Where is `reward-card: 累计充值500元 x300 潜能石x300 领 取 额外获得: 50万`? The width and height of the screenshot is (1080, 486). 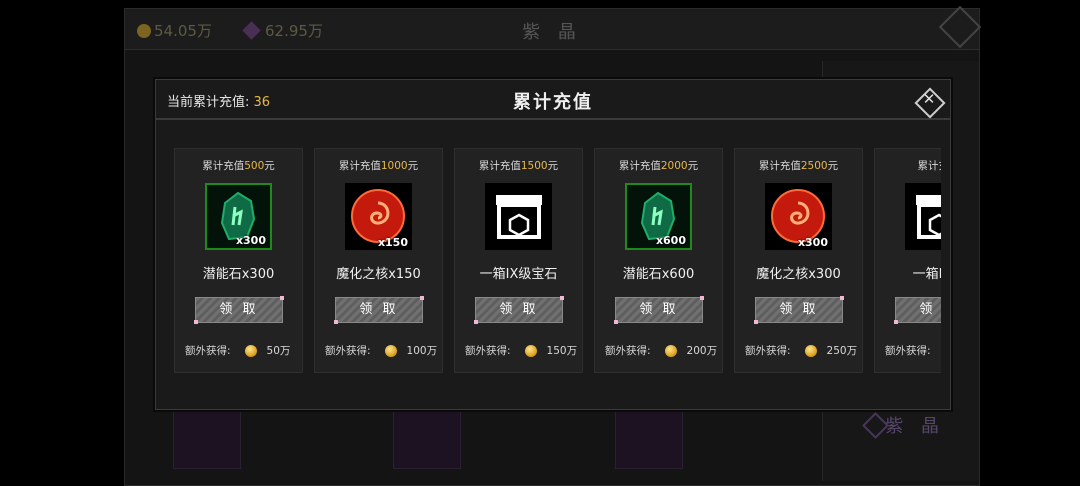
reward-card: 累计充值500元 x300 潜能石x300 领 取 额外获得: 50万 is located at coordinates (238, 260).